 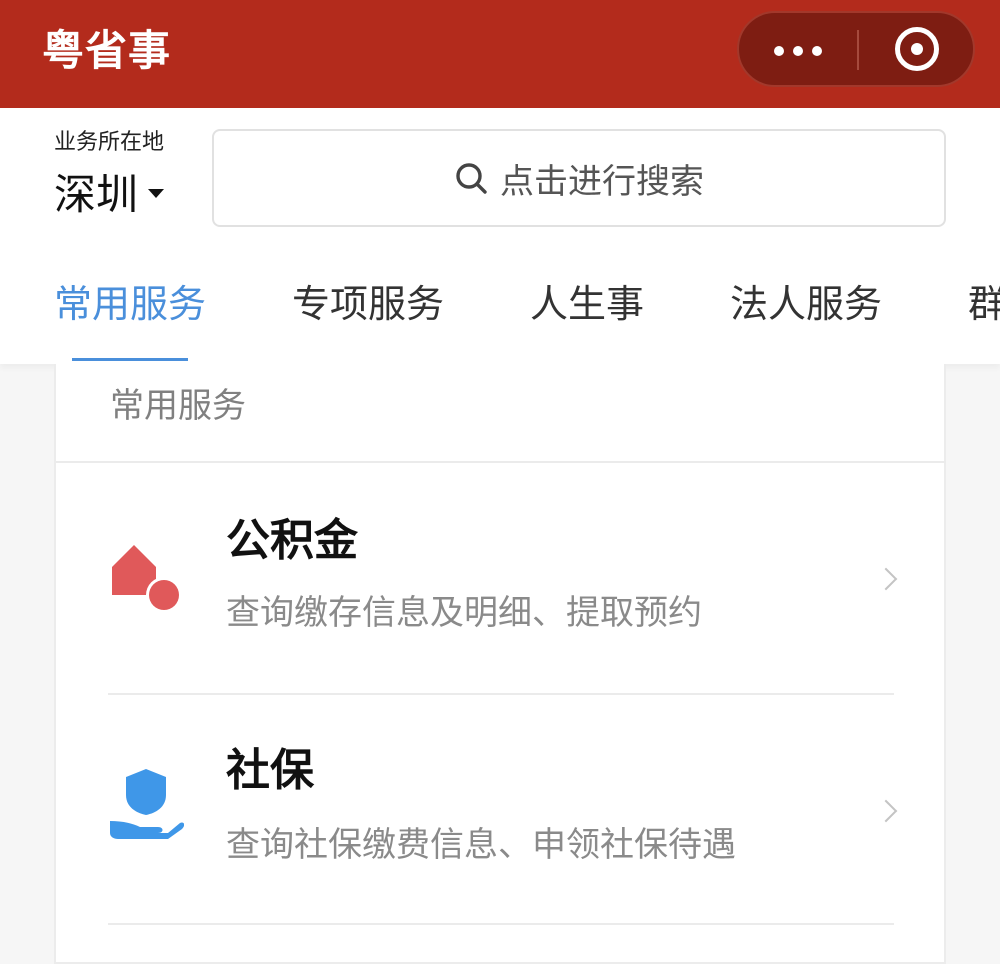 What do you see at coordinates (602, 181) in the screenshot?
I see `search-placeholder: 点击进行搜索` at bounding box center [602, 181].